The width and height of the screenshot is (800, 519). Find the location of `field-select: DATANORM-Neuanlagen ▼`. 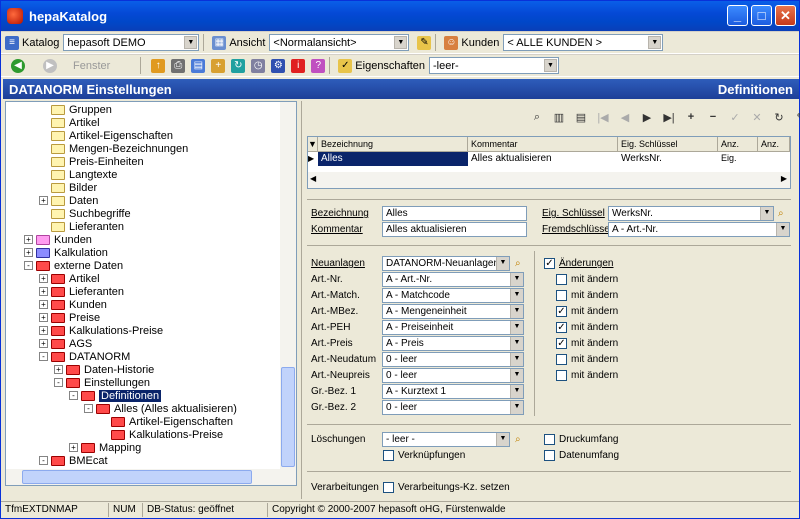

field-select: DATANORM-Neuanlagen ▼ is located at coordinates (446, 263).